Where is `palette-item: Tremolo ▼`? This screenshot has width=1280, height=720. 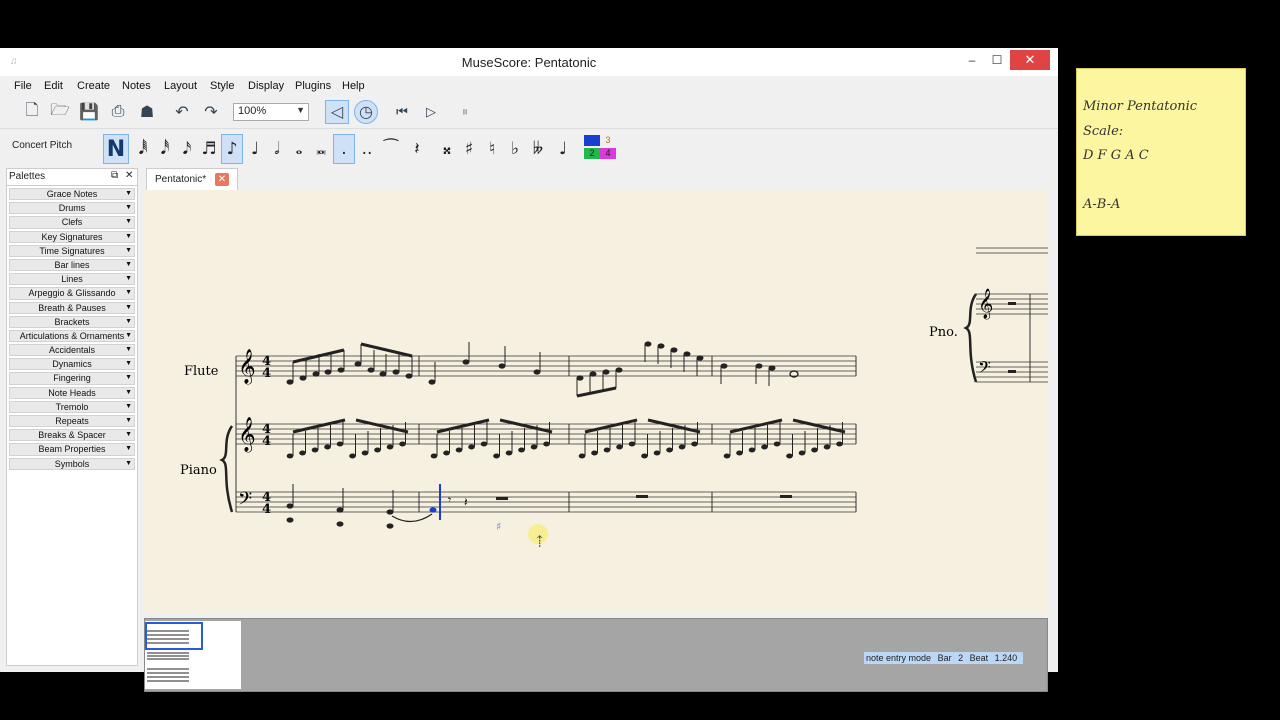 palette-item: Tremolo ▼ is located at coordinates (72, 406).